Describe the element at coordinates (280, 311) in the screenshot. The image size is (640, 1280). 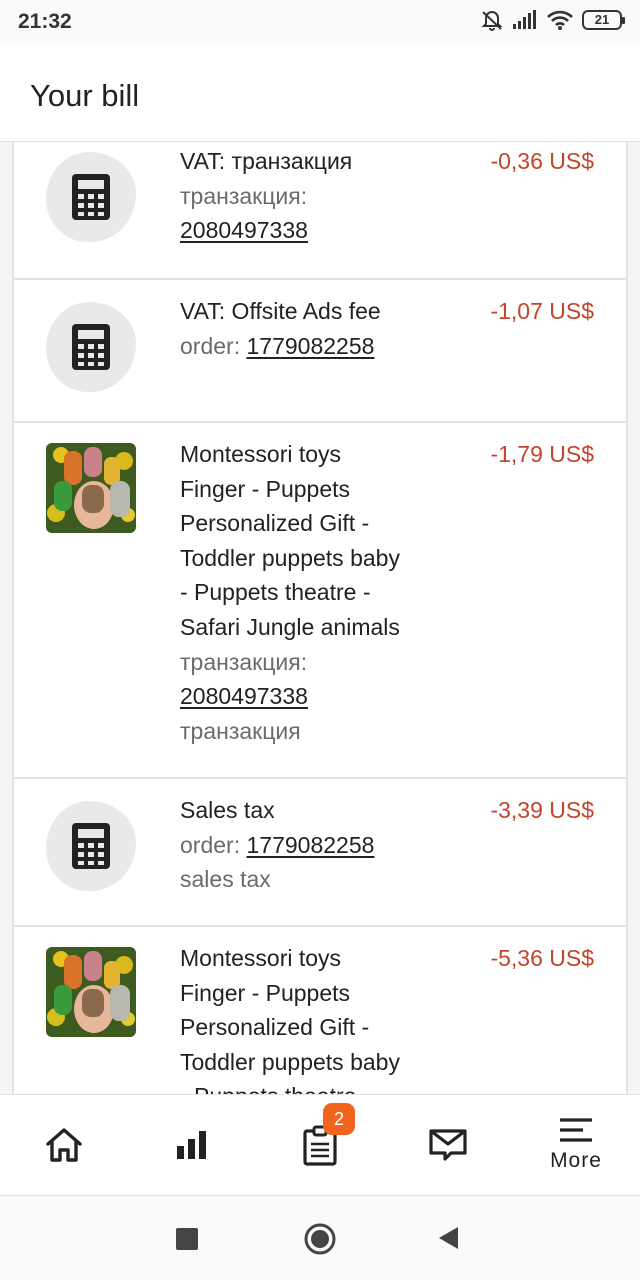
I see `row-title: VAT: Offsite Ads fee` at that location.